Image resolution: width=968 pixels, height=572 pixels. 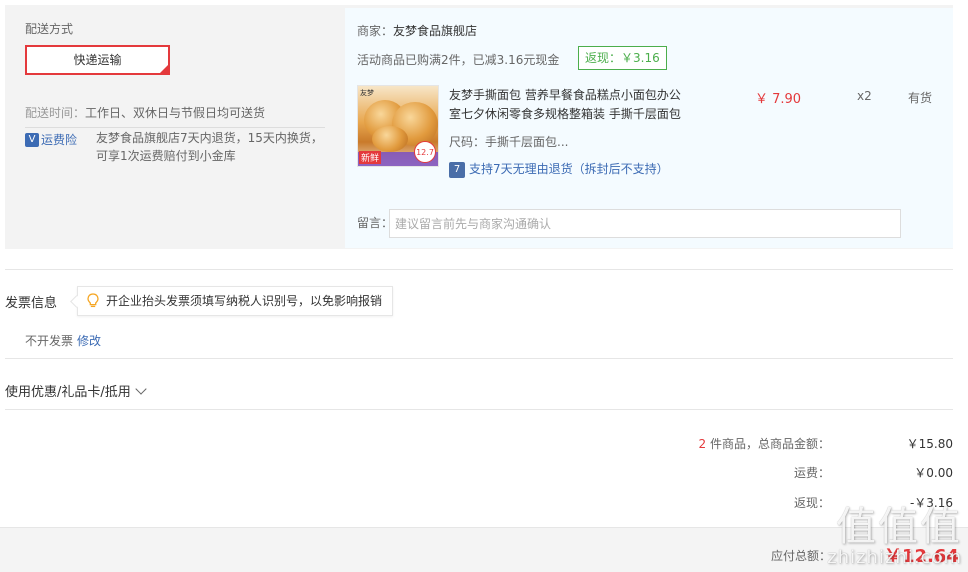 I want to click on product-image: 友梦 新鲜 12.7, so click(x=398, y=126).